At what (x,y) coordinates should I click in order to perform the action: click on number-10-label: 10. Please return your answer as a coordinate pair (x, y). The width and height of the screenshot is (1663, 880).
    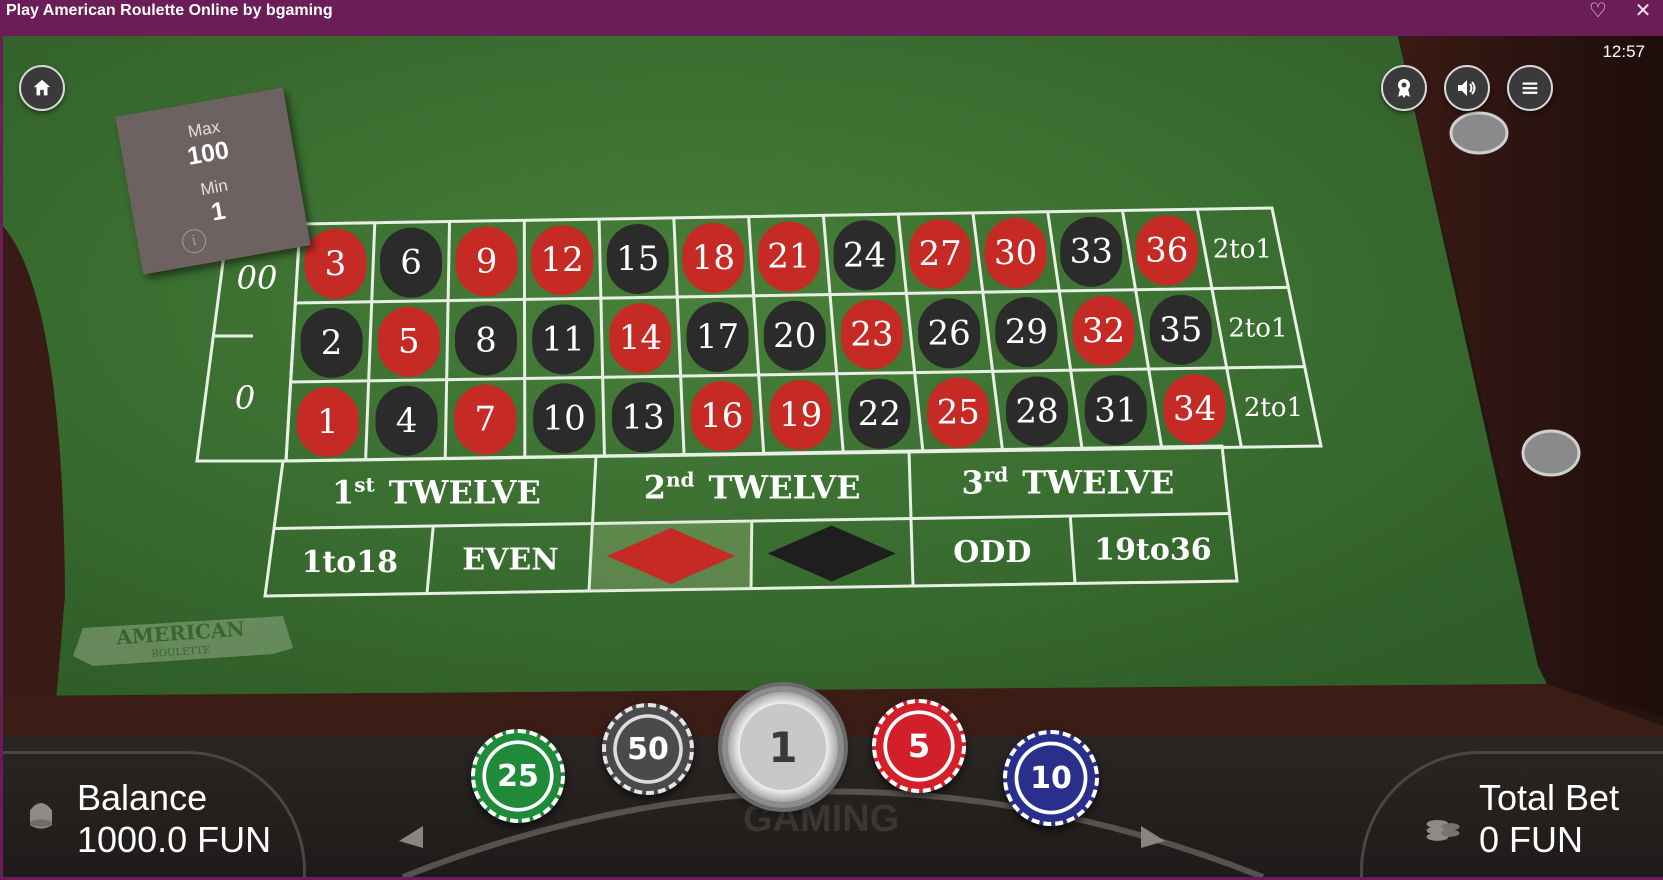
    Looking at the image, I should click on (564, 418).